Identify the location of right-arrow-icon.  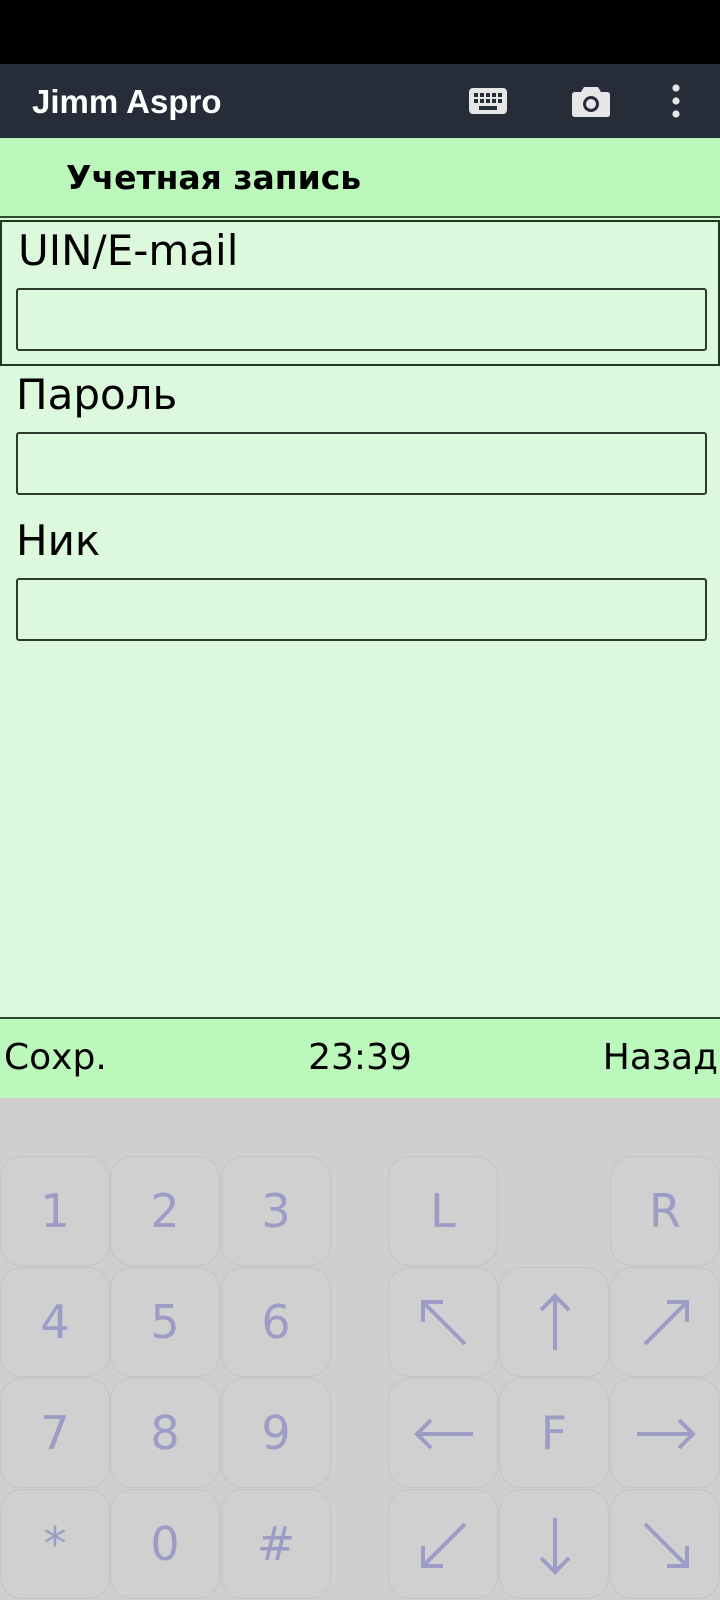
(665, 1433).